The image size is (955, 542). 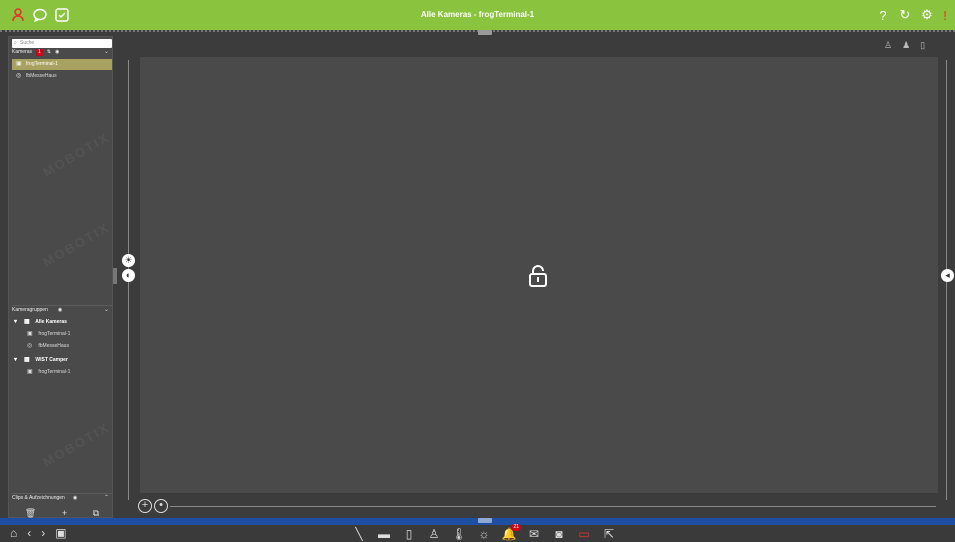 What do you see at coordinates (905, 15) in the screenshot?
I see `refresh-icon: ↻` at bounding box center [905, 15].